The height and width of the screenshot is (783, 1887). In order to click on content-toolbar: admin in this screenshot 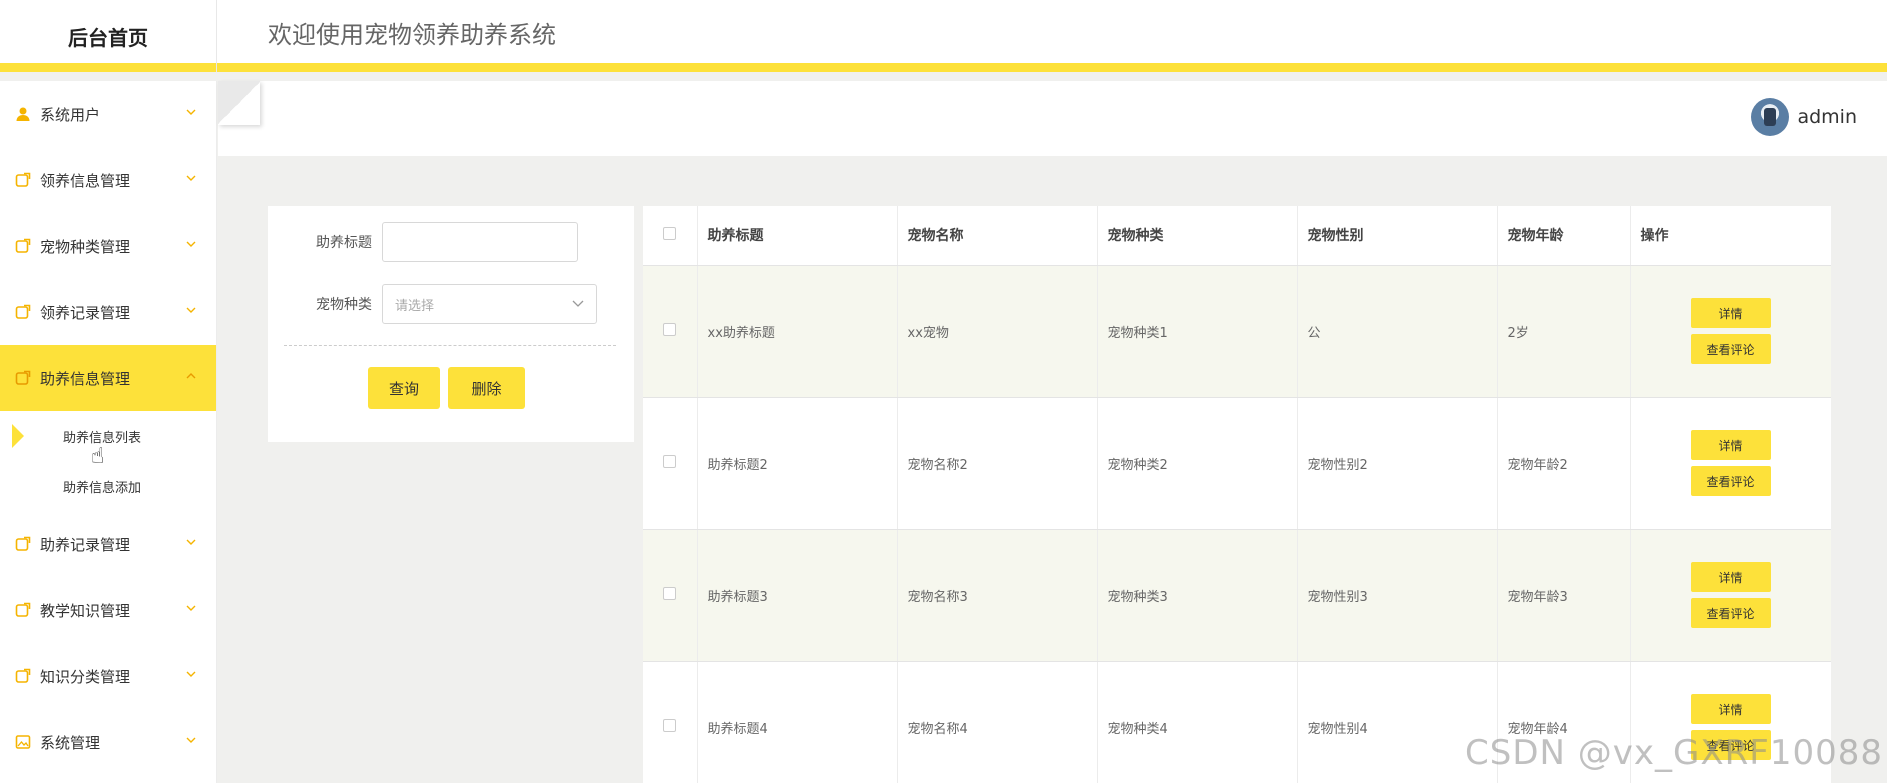, I will do `click(1052, 118)`.